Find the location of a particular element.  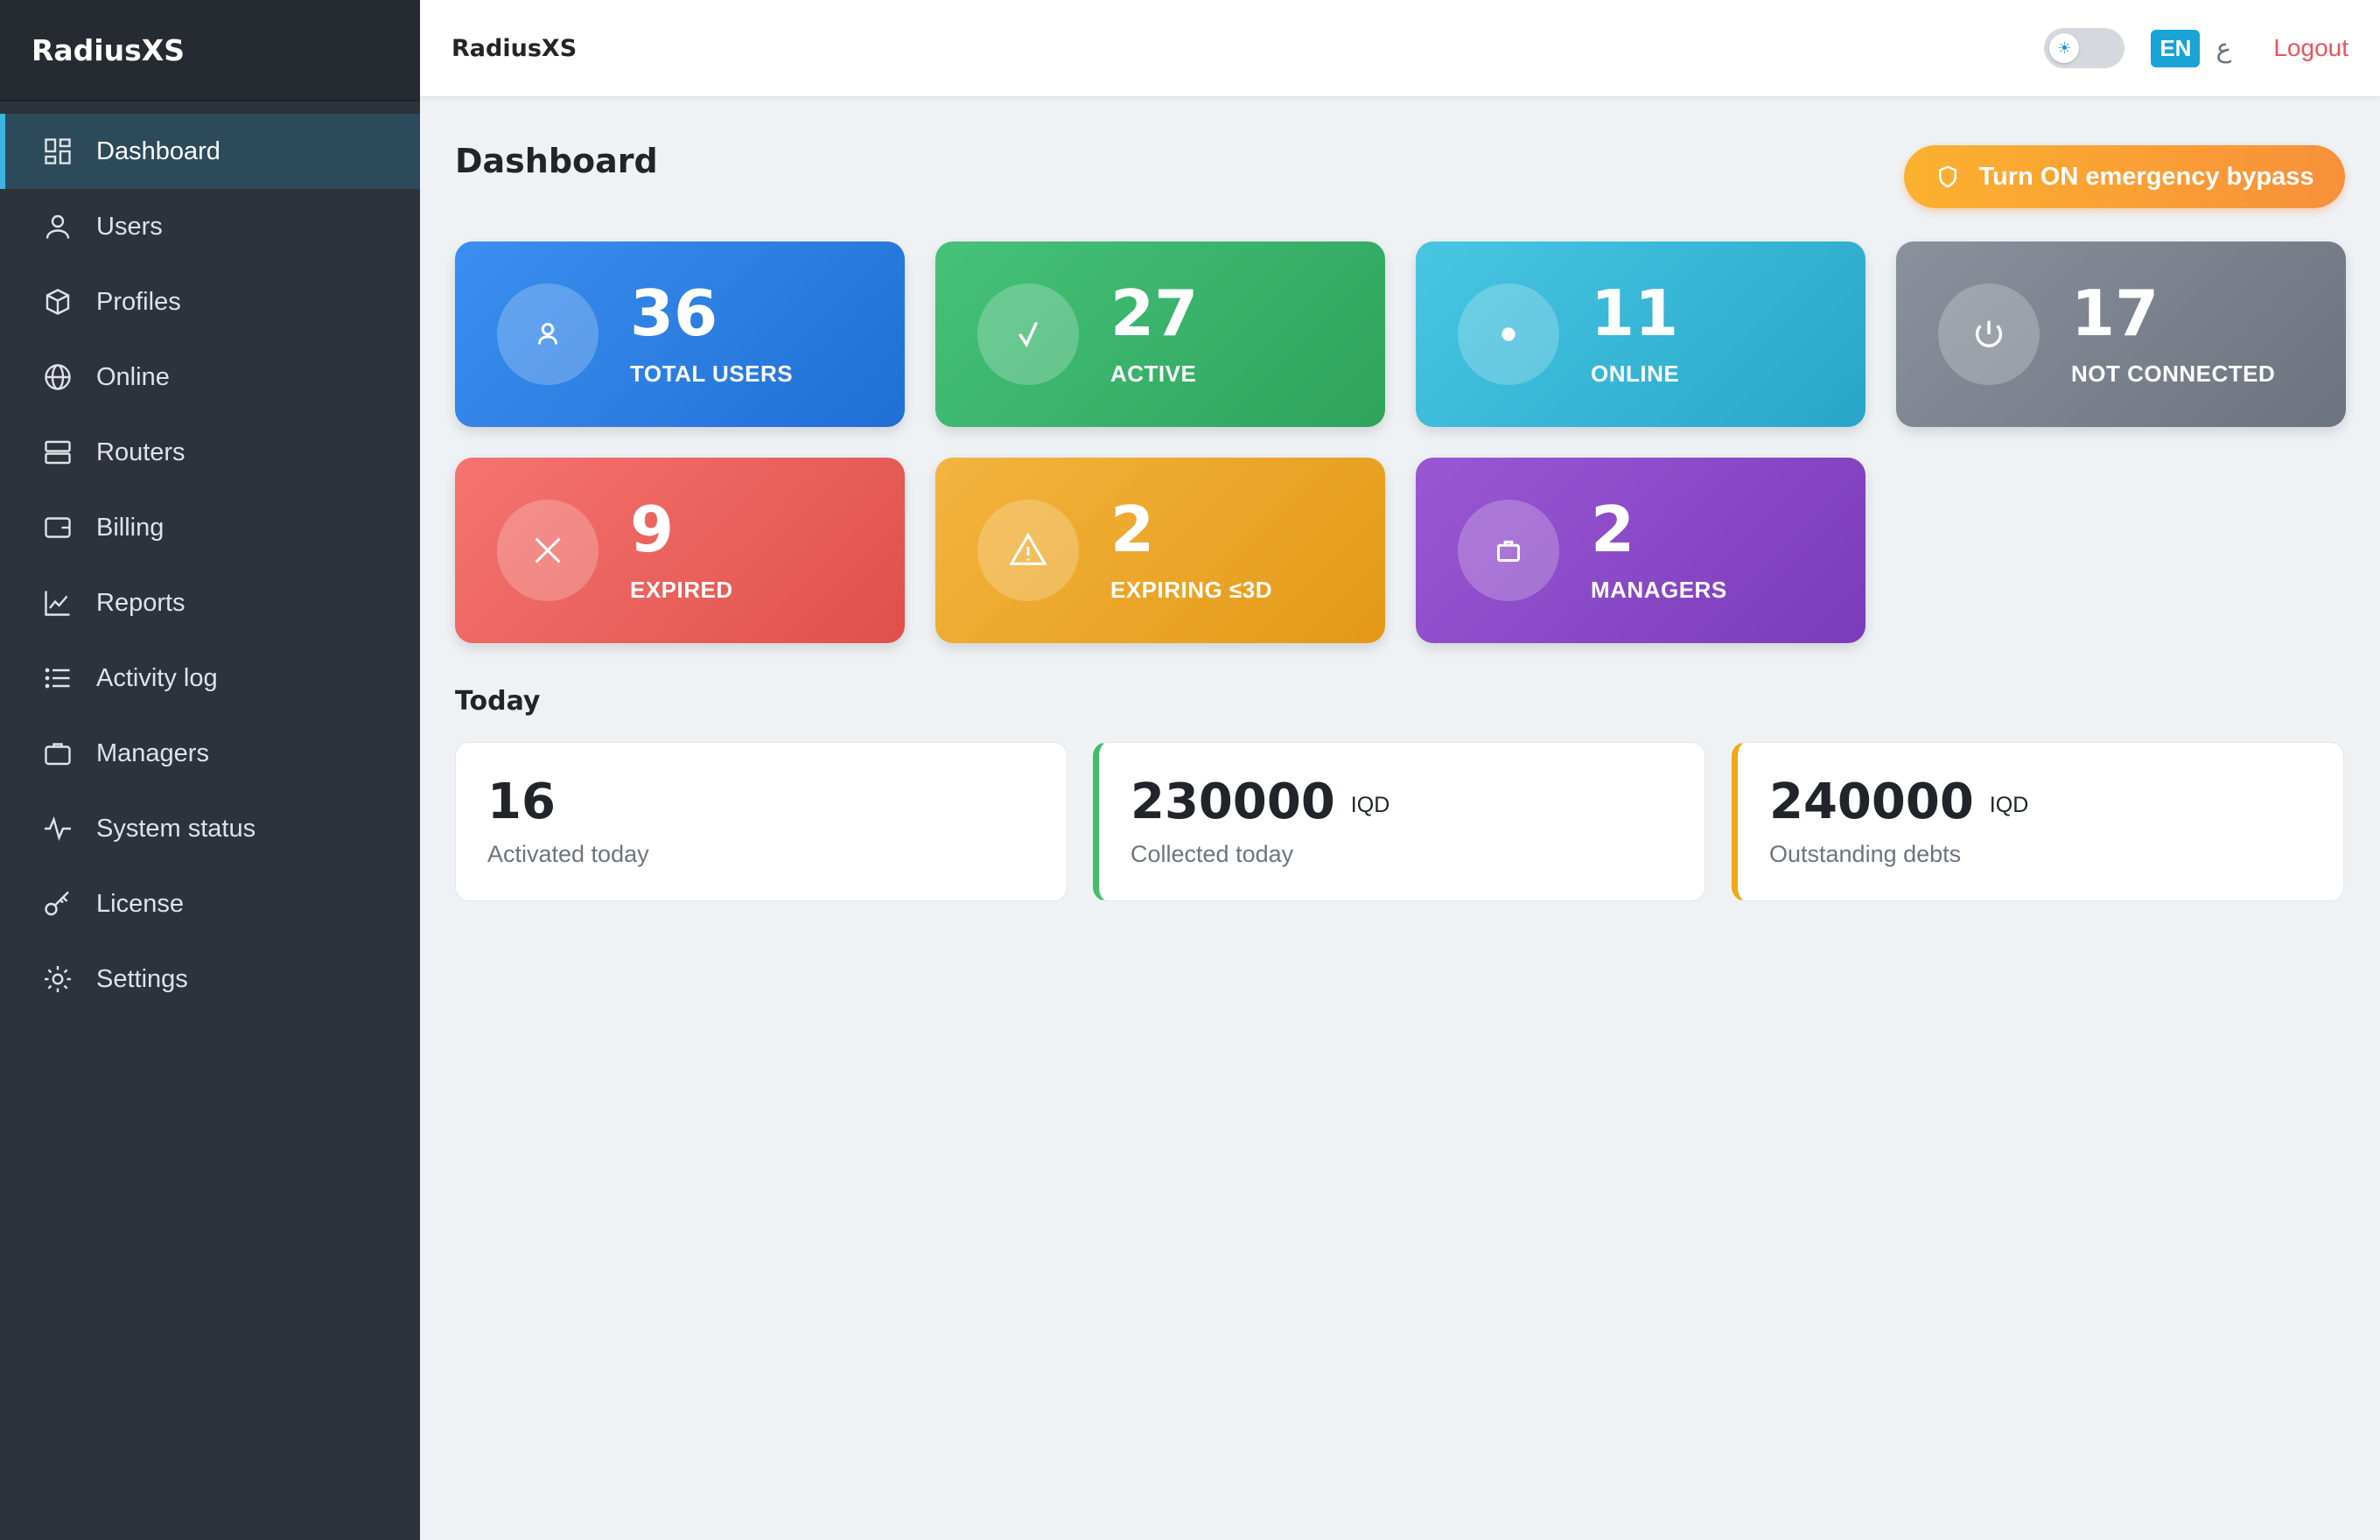

stat-label: MANAGERS is located at coordinates (1659, 590).